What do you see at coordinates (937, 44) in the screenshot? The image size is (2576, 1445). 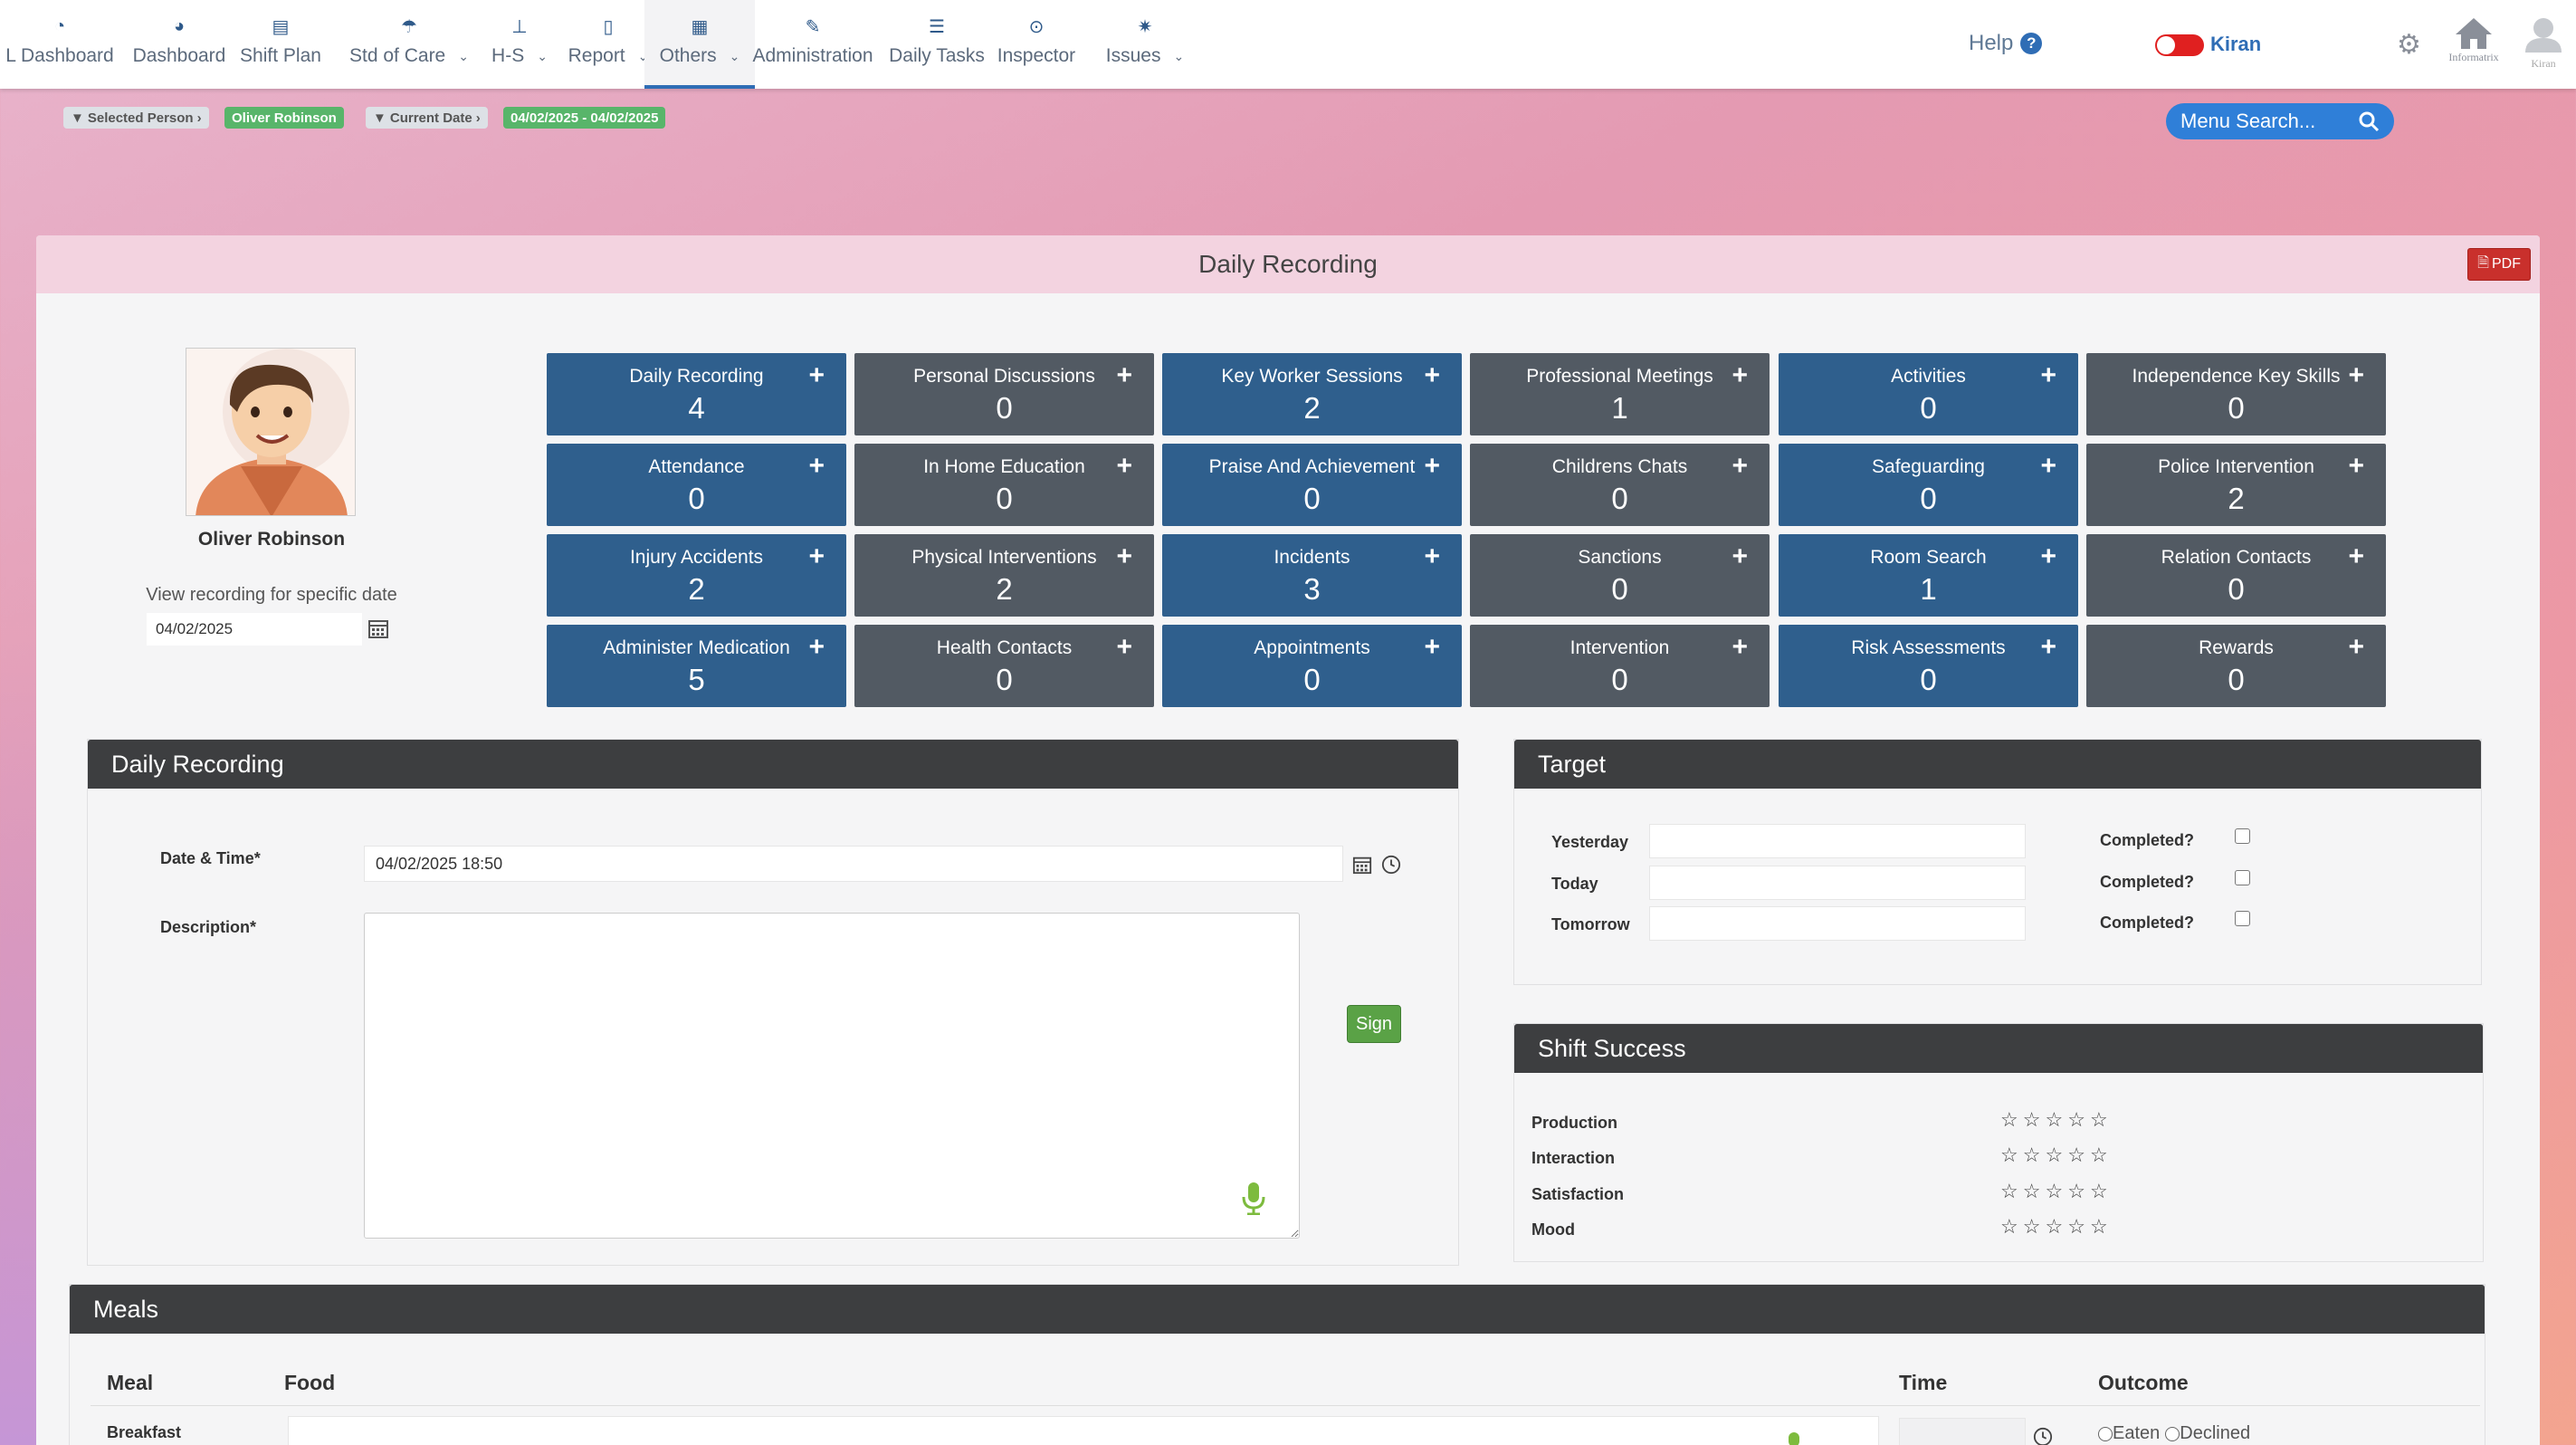 I see `nav-item-daily-tasks: ☰ Daily Tasks` at bounding box center [937, 44].